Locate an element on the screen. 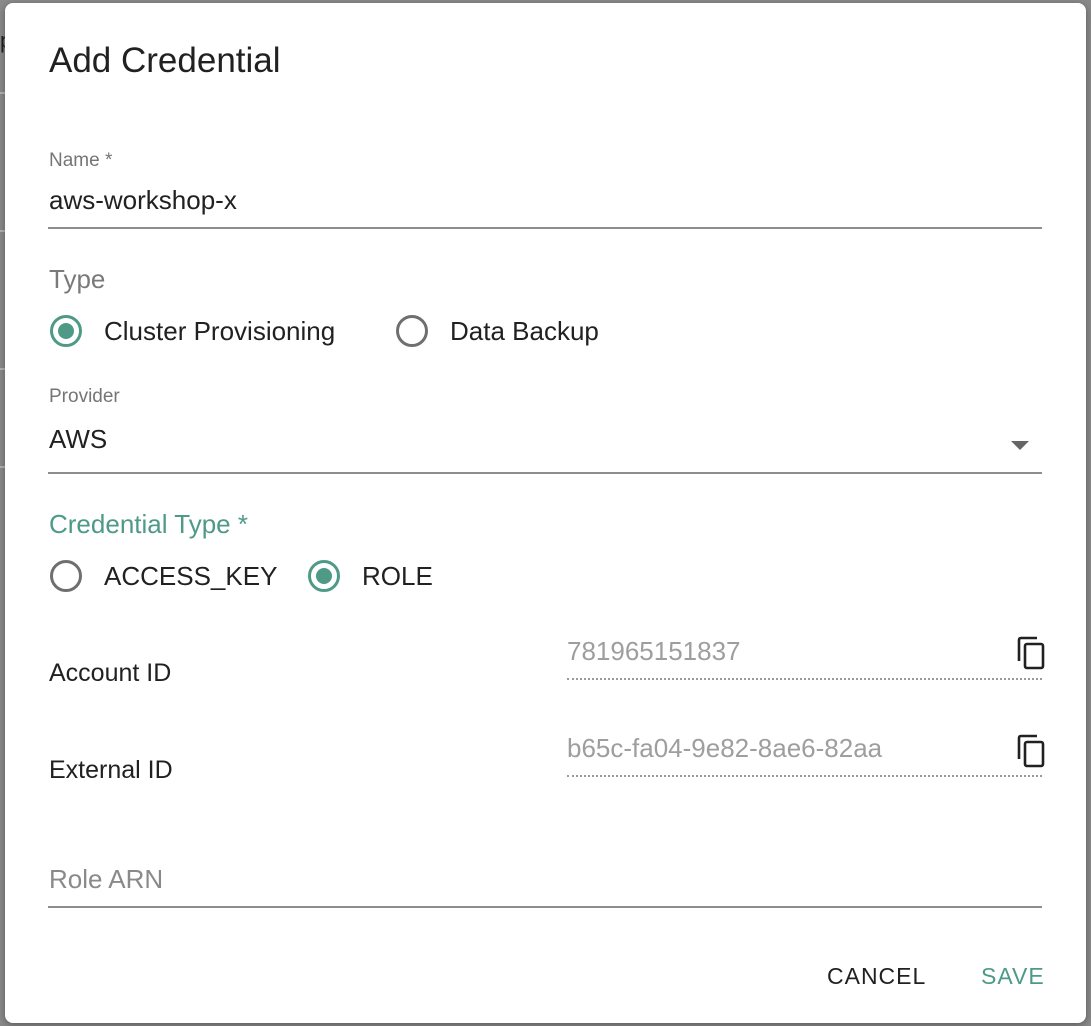 The width and height of the screenshot is (1091, 1026). account-id-underline is located at coordinates (804, 679).